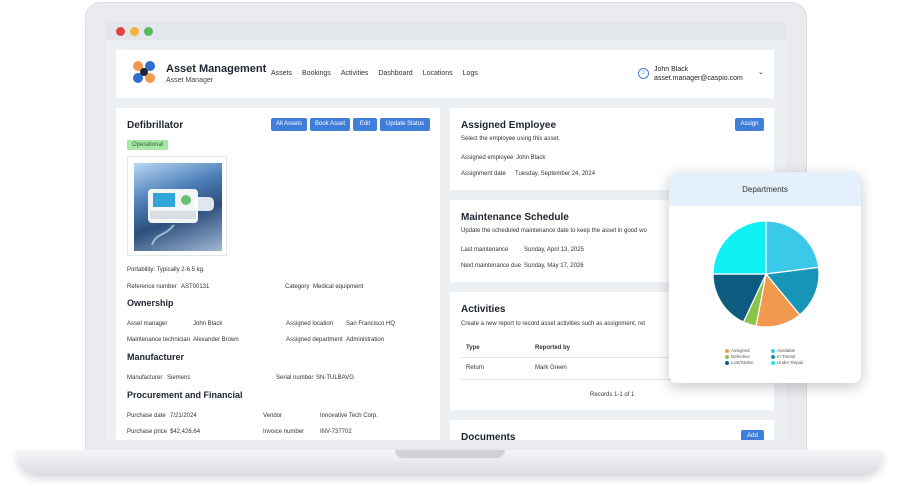  I want to click on update-status-button: Update Status, so click(405, 124).